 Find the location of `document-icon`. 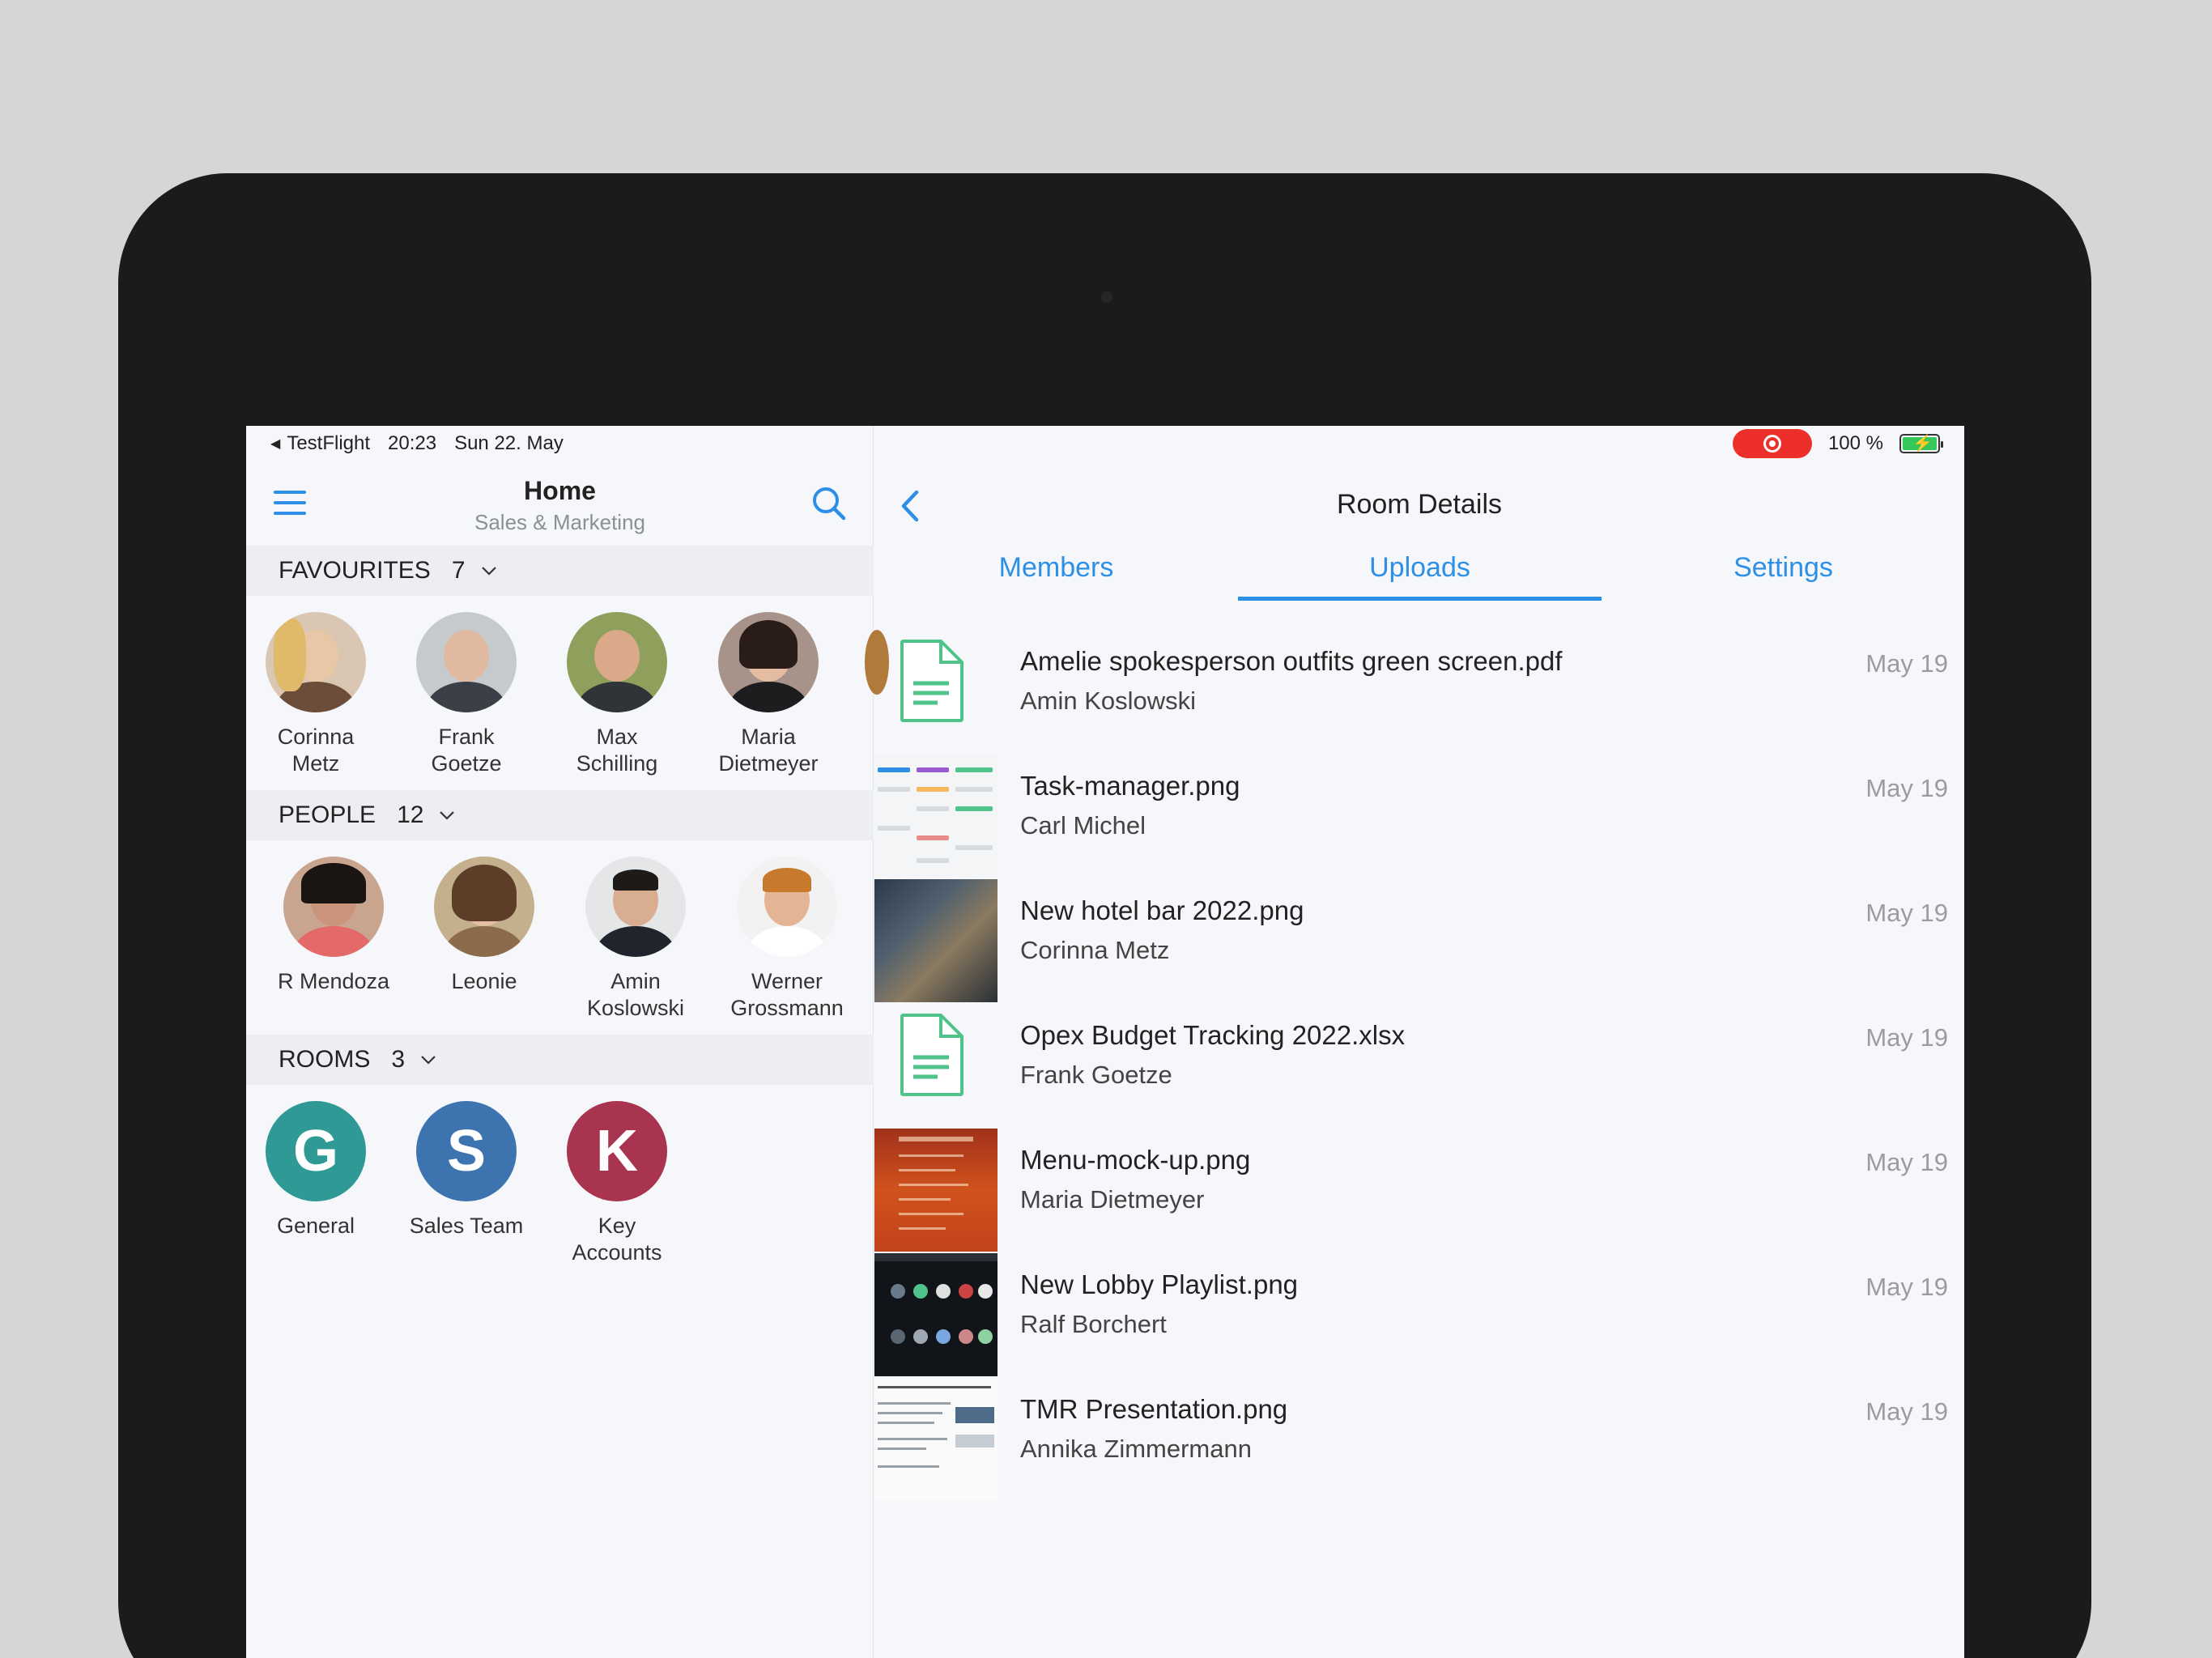

document-icon is located at coordinates (932, 1055).